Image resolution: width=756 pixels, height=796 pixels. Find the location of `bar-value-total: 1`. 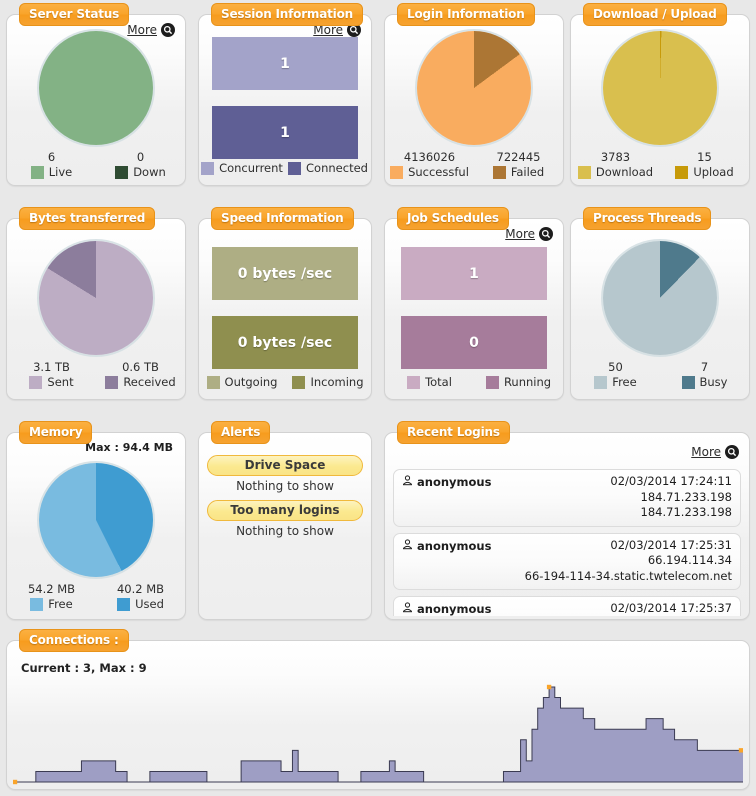

bar-value-total: 1 is located at coordinates (474, 273).